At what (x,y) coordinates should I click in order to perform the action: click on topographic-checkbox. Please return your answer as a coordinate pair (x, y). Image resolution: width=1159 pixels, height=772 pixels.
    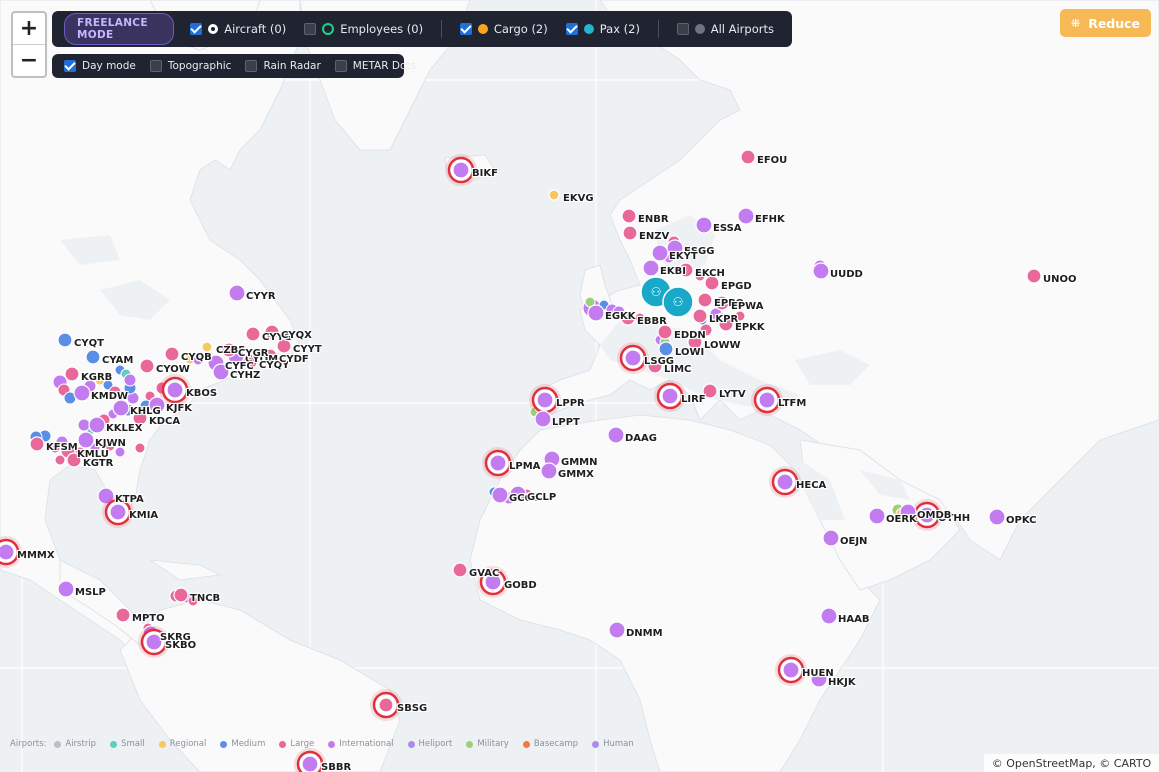
    Looking at the image, I should click on (155, 66).